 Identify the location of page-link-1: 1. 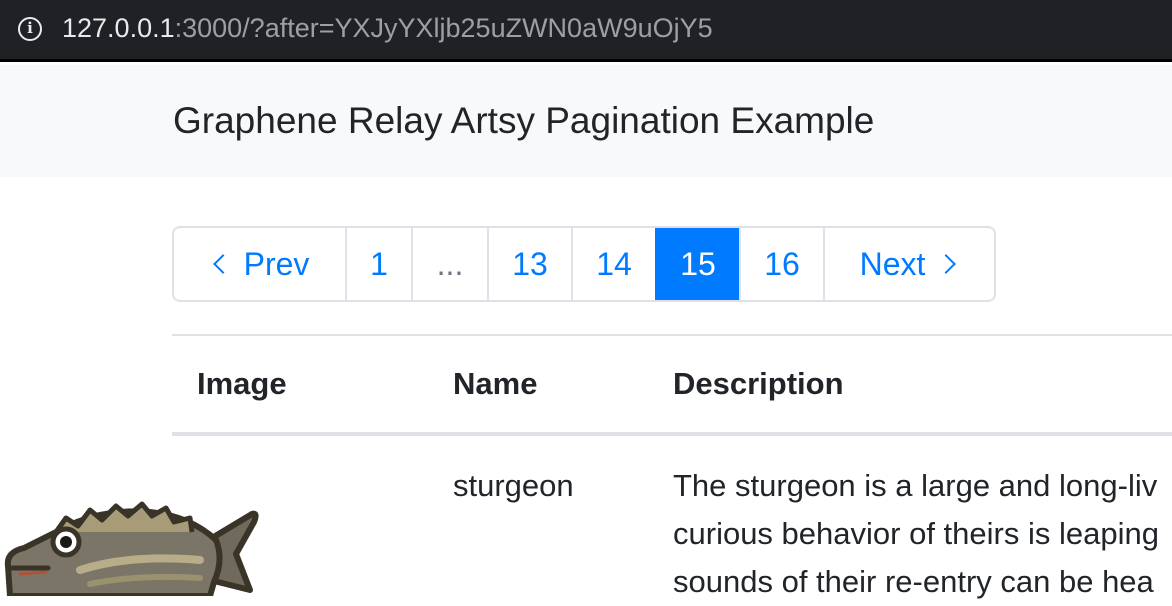
(378, 264).